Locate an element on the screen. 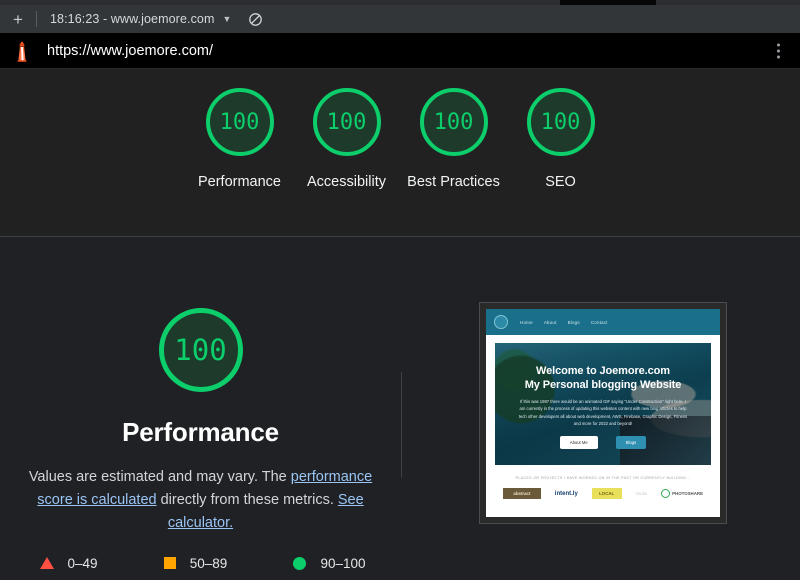 The image size is (800, 580). score-category-label: Performance is located at coordinates (239, 182).